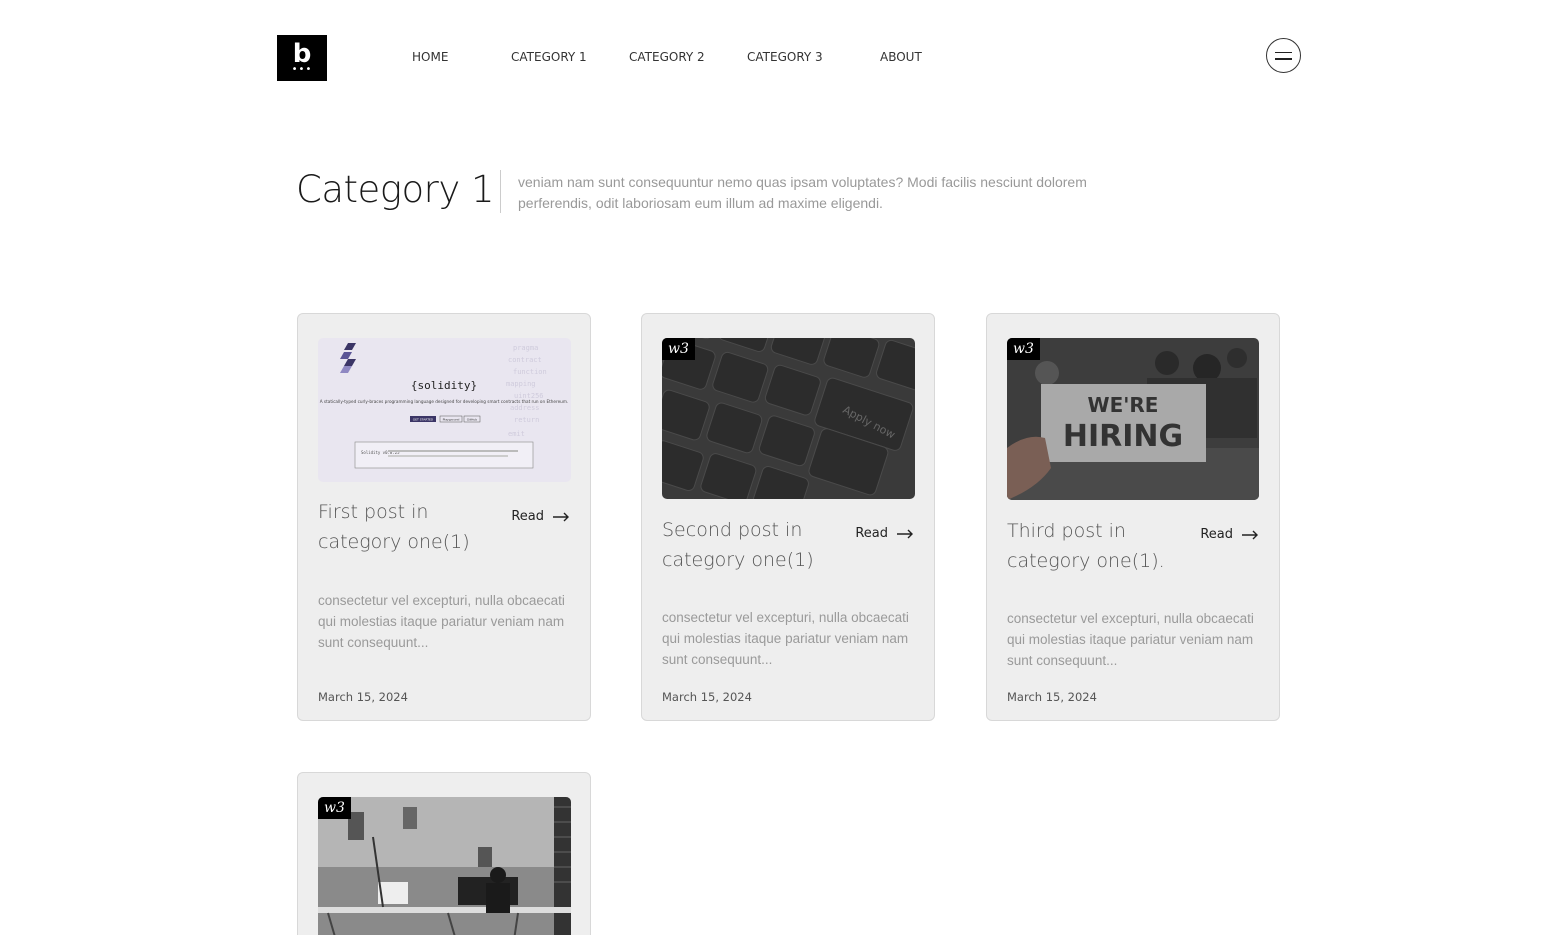 This screenshot has height=935, width=1559. I want to click on solidity-playground: Playground, so click(451, 420).